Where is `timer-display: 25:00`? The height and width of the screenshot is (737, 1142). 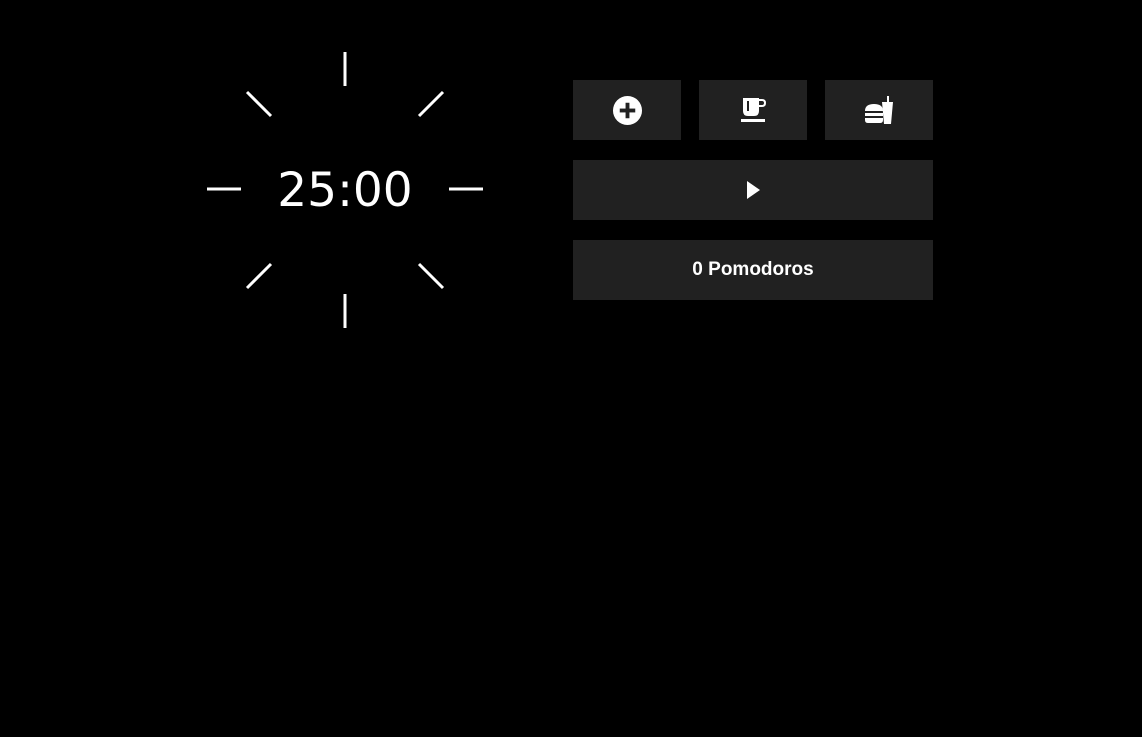
timer-display: 25:00 is located at coordinates (345, 190).